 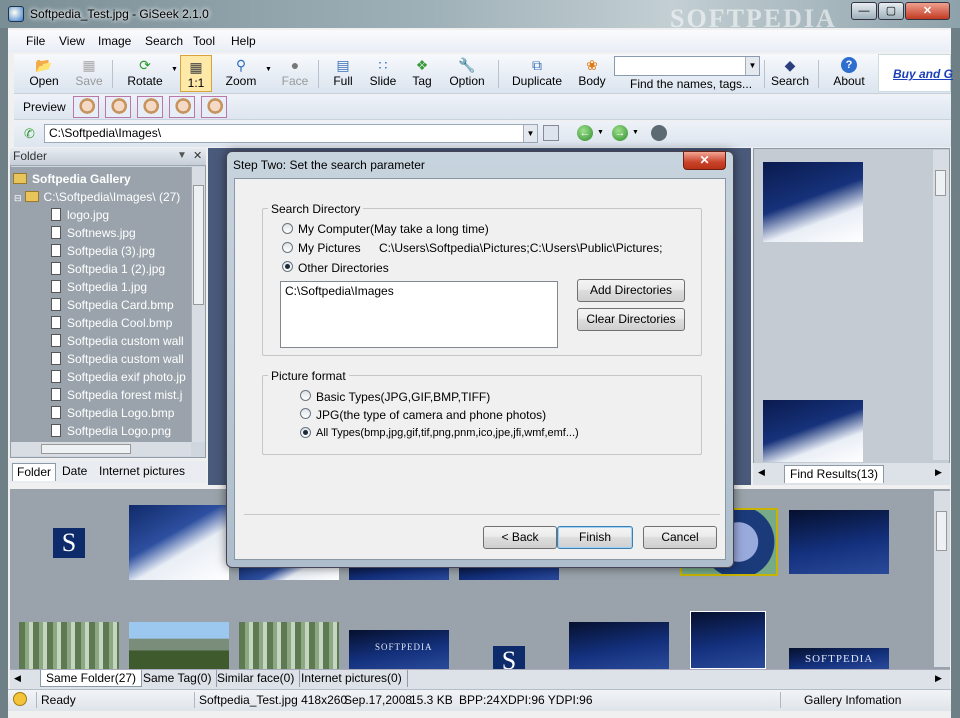 What do you see at coordinates (118, 377) in the screenshot?
I see `tree-file: Softpedia exif photo.jp` at bounding box center [118, 377].